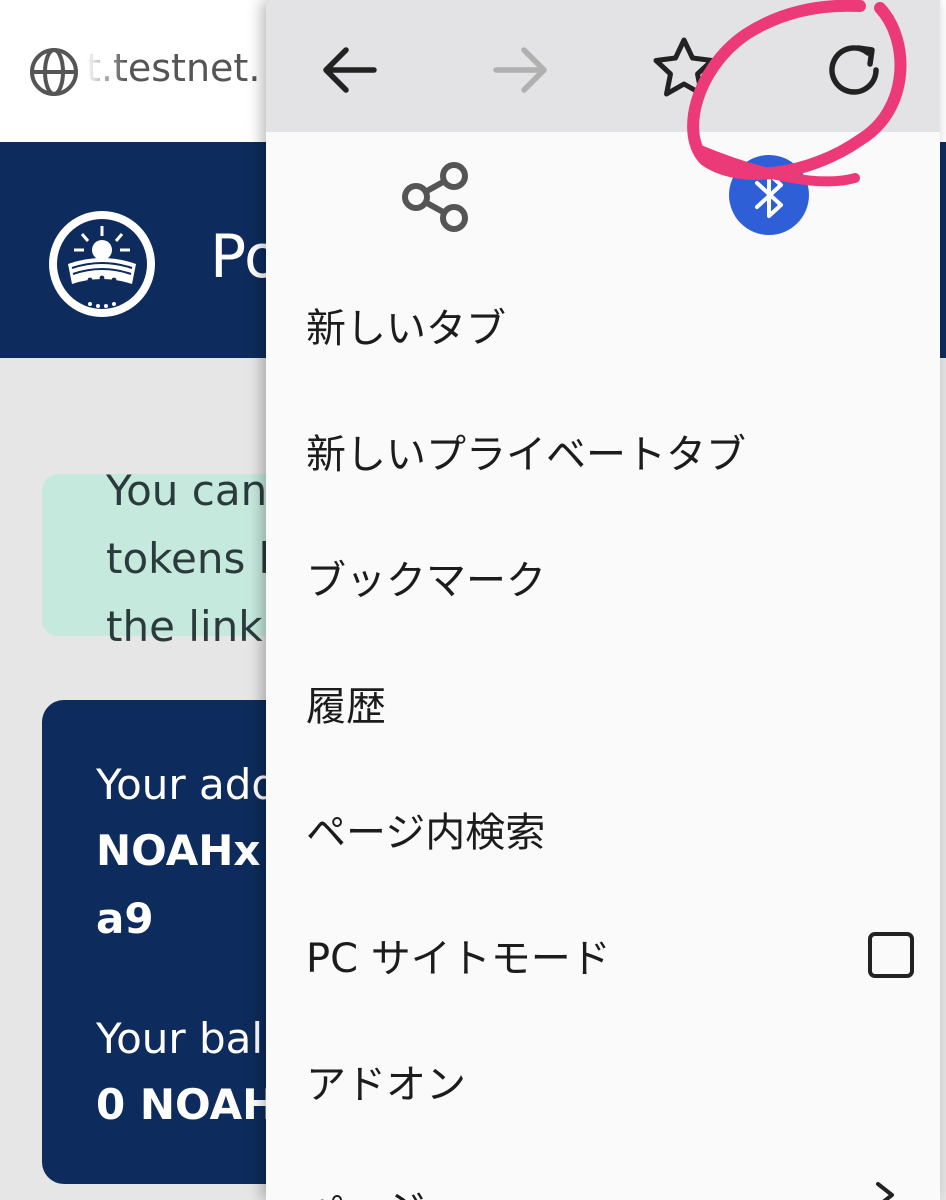 The image size is (946, 1200). Describe the element at coordinates (526, 455) in the screenshot. I see `menu-item-label: 新しいプライベートタブ` at that location.